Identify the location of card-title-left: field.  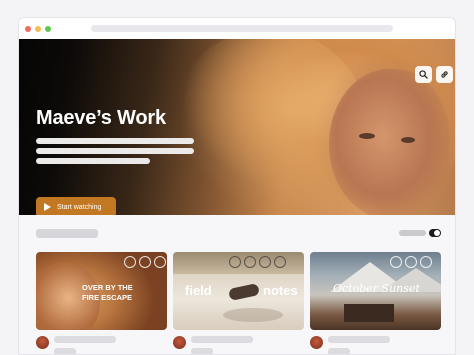
(198, 290).